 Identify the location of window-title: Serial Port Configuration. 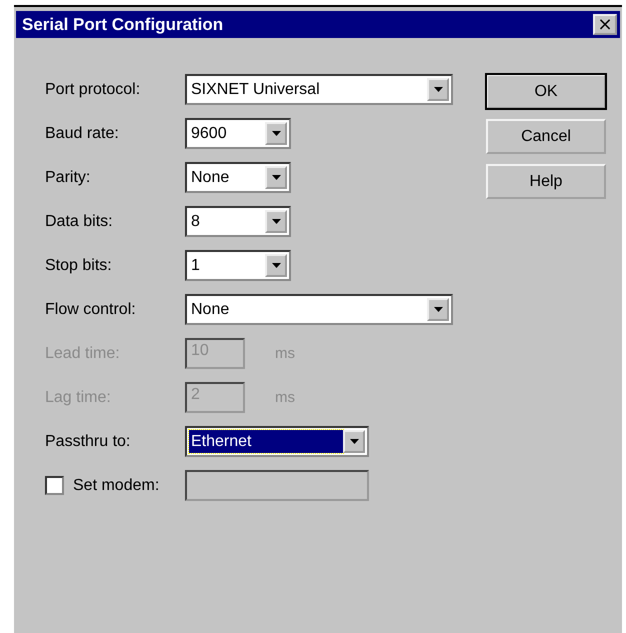
(123, 24).